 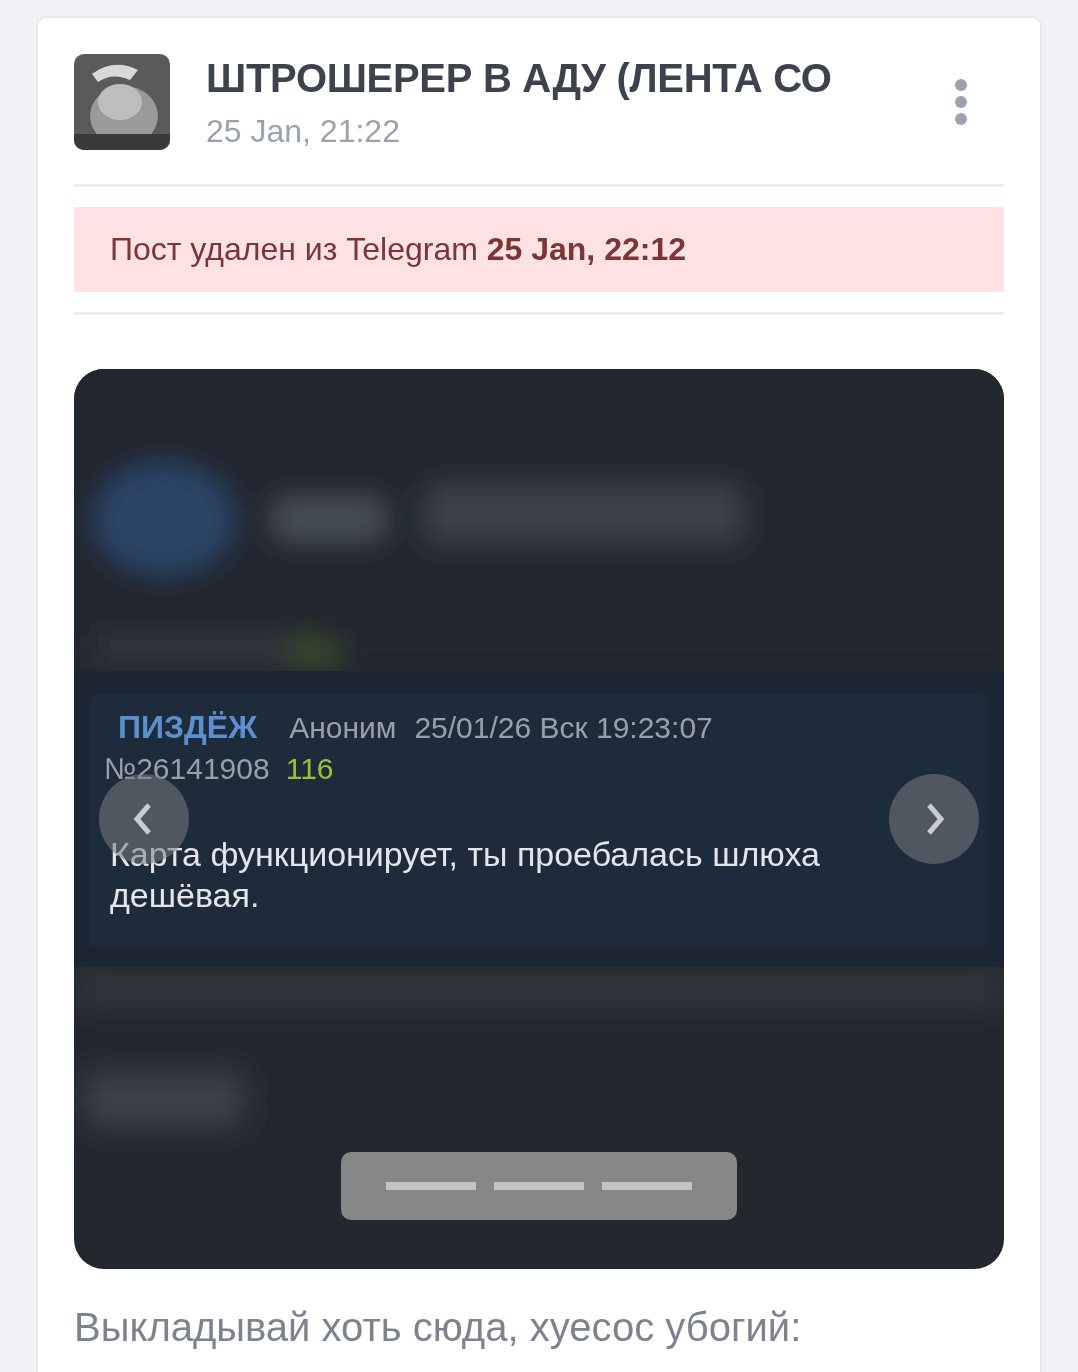 I want to click on deleted-notice: Пост удален из Telegram 25 Jan, 22:12, so click(x=539, y=249).